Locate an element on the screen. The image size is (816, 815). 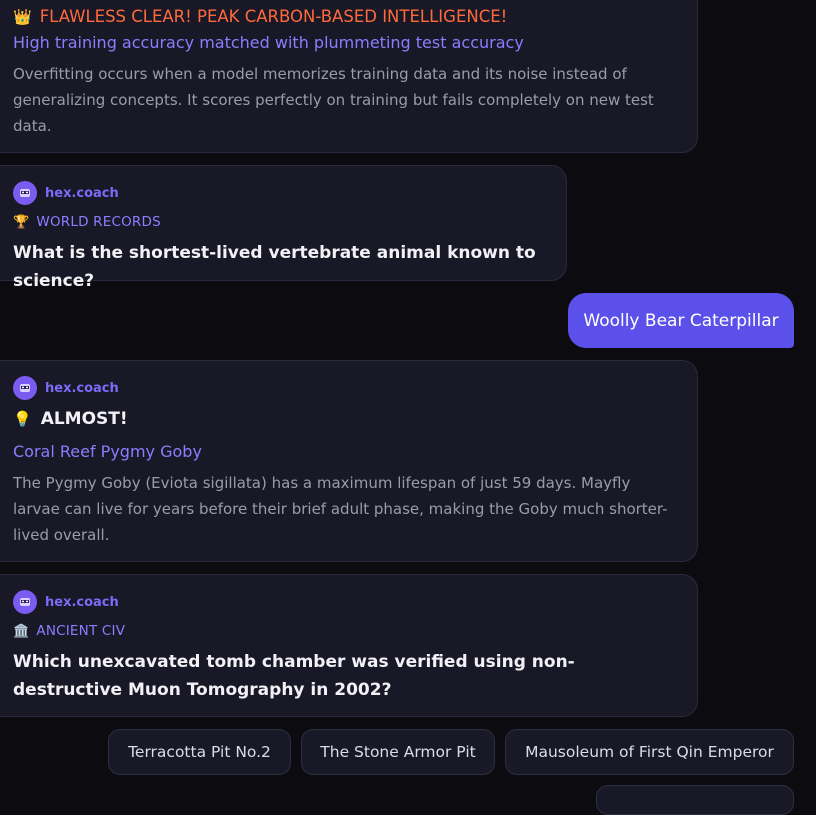
category-text: WORLD RECORDS is located at coordinates (98, 222).